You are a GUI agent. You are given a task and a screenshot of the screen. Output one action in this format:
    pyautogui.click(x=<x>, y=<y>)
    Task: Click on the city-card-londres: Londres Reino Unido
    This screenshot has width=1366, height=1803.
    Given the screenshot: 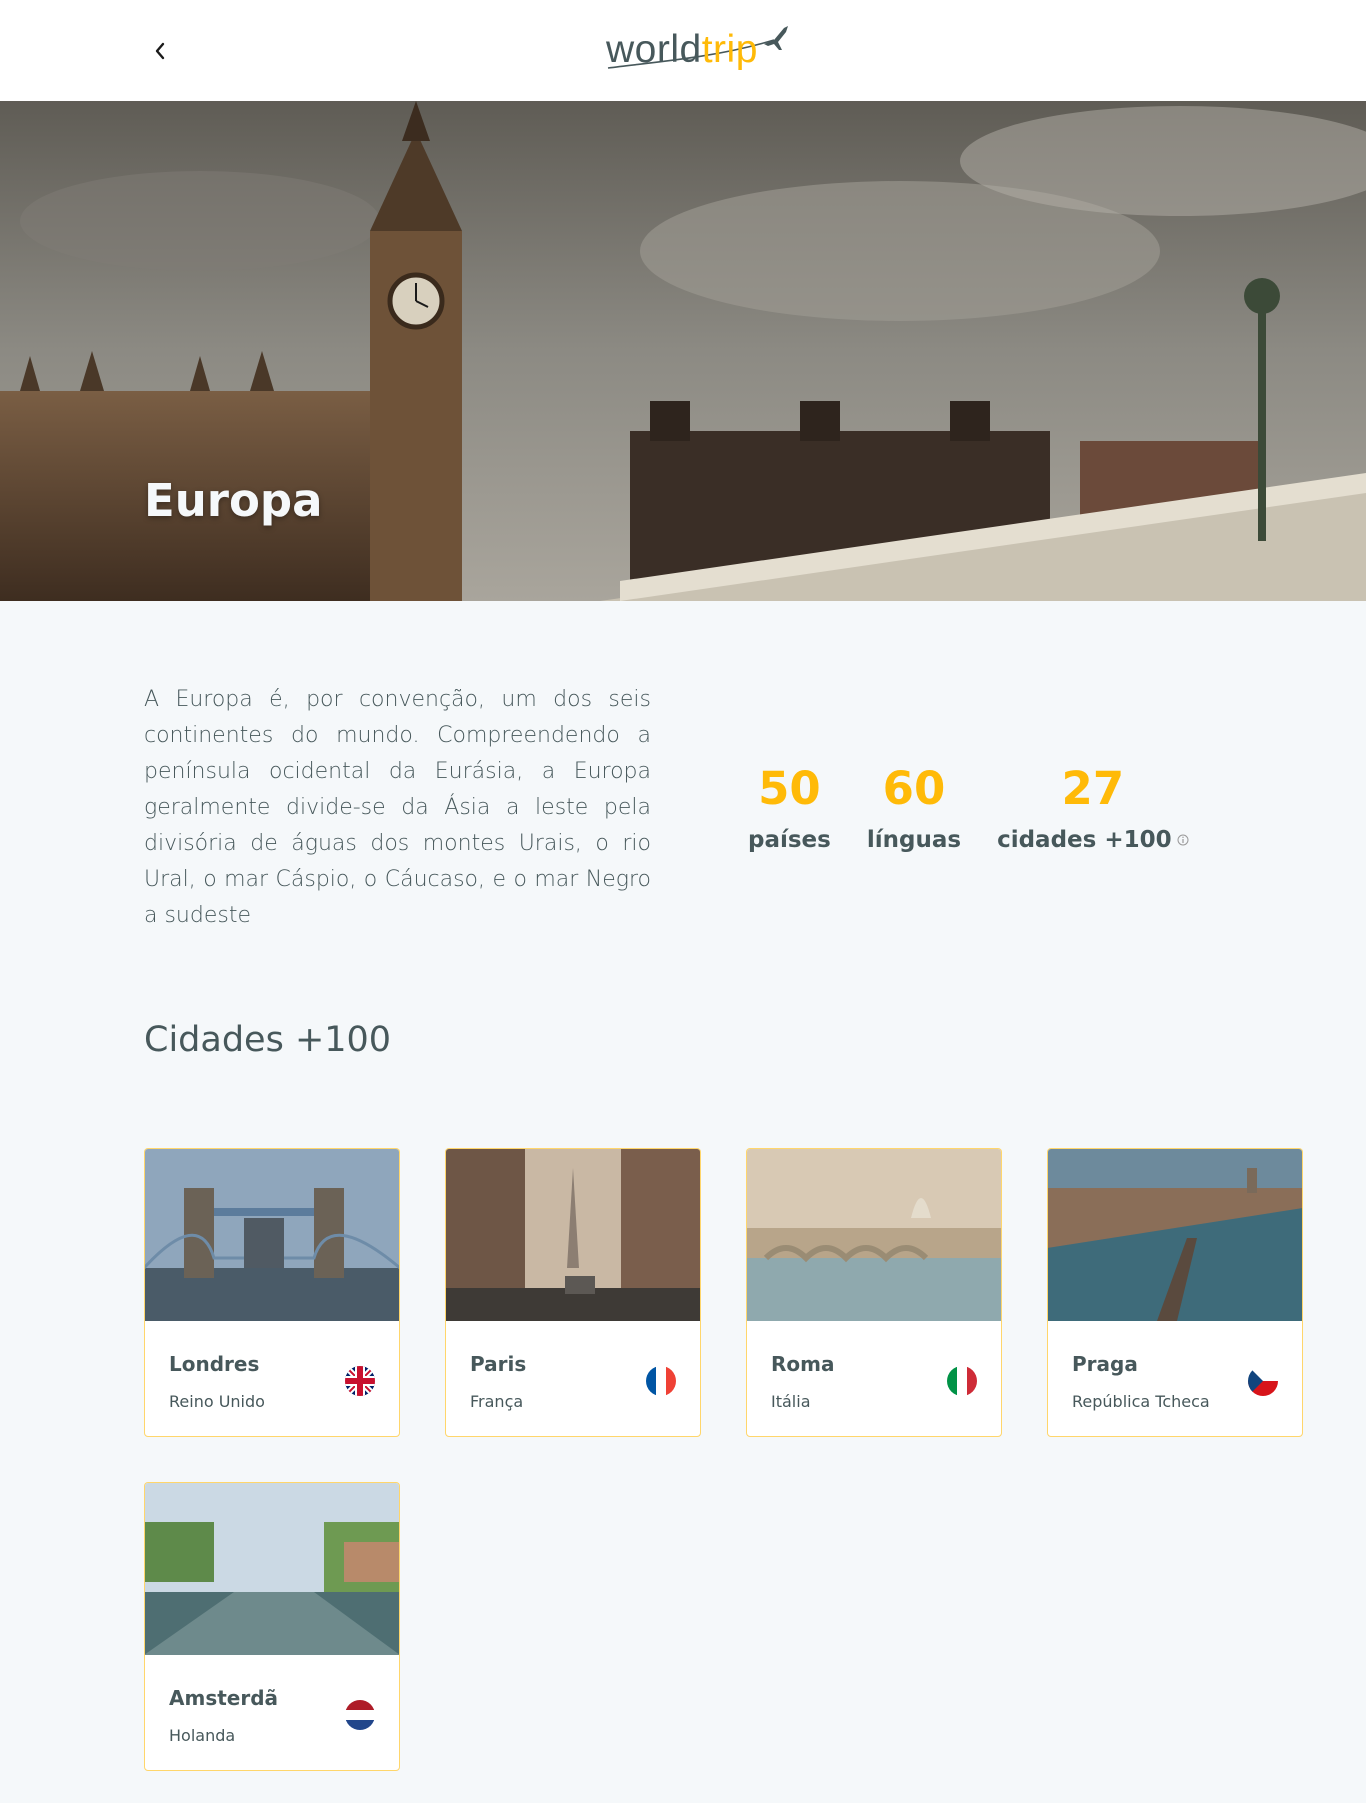 What is the action you would take?
    pyautogui.click(x=272, y=1292)
    